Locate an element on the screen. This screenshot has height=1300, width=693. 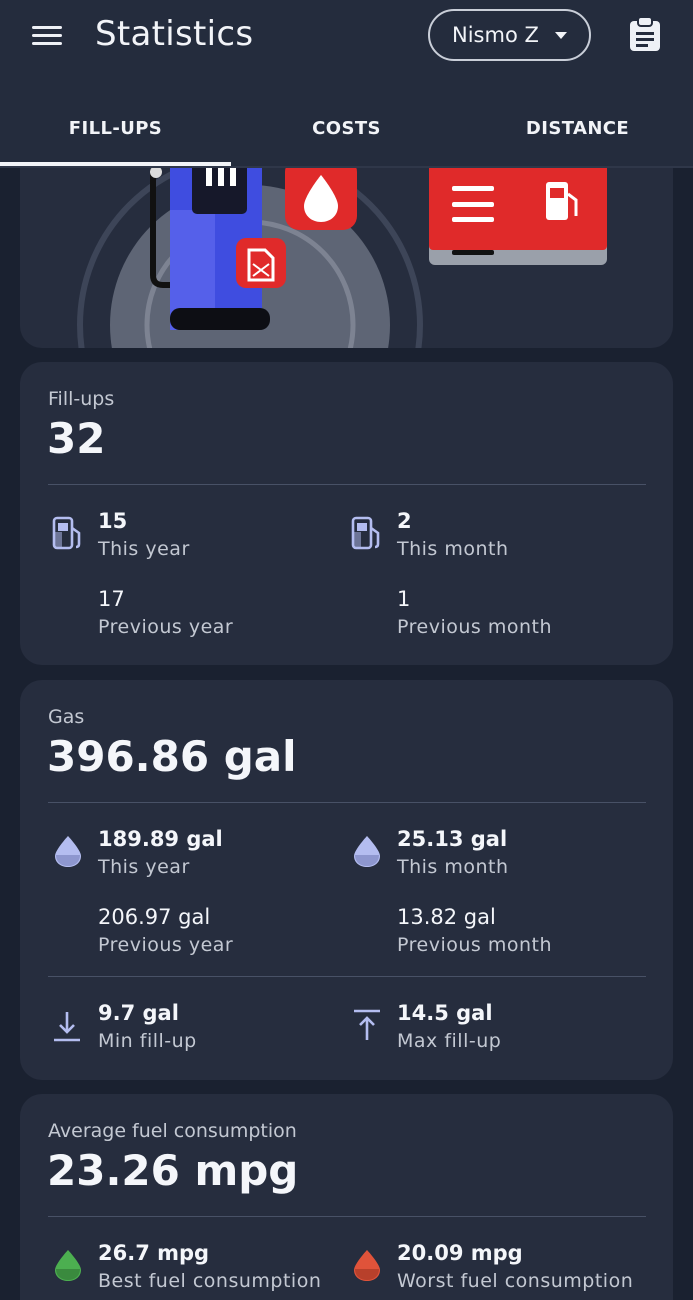
fillups-this-year-label: This year is located at coordinates (144, 549).